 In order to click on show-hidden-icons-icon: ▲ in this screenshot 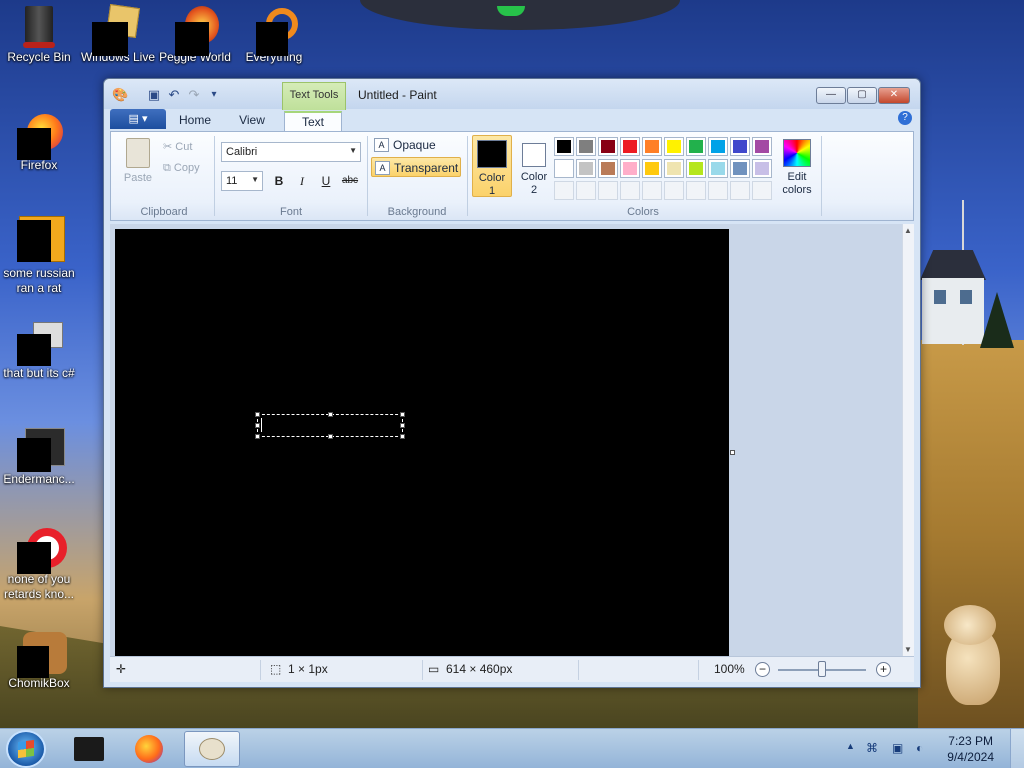, I will do `click(850, 746)`.